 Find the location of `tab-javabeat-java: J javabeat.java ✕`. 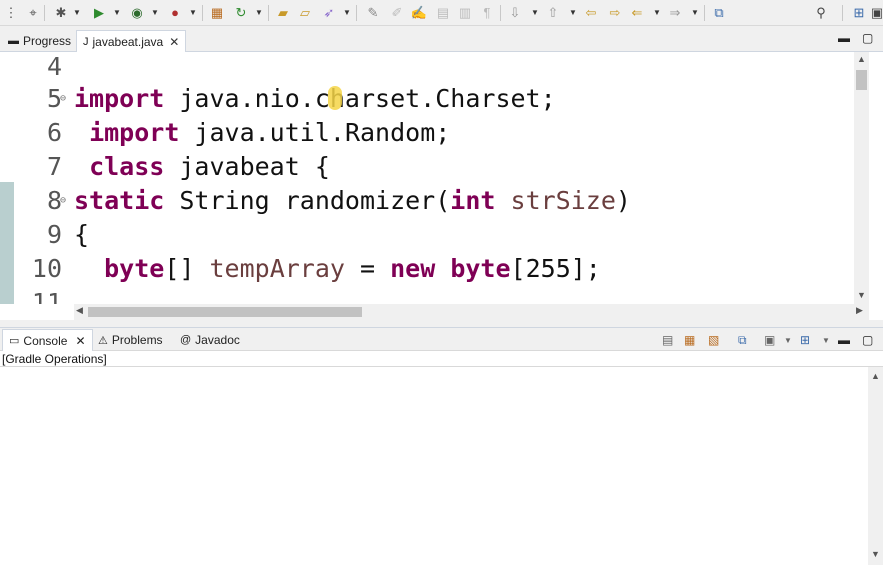

tab-javabeat-java: J javabeat.java ✕ is located at coordinates (131, 41).